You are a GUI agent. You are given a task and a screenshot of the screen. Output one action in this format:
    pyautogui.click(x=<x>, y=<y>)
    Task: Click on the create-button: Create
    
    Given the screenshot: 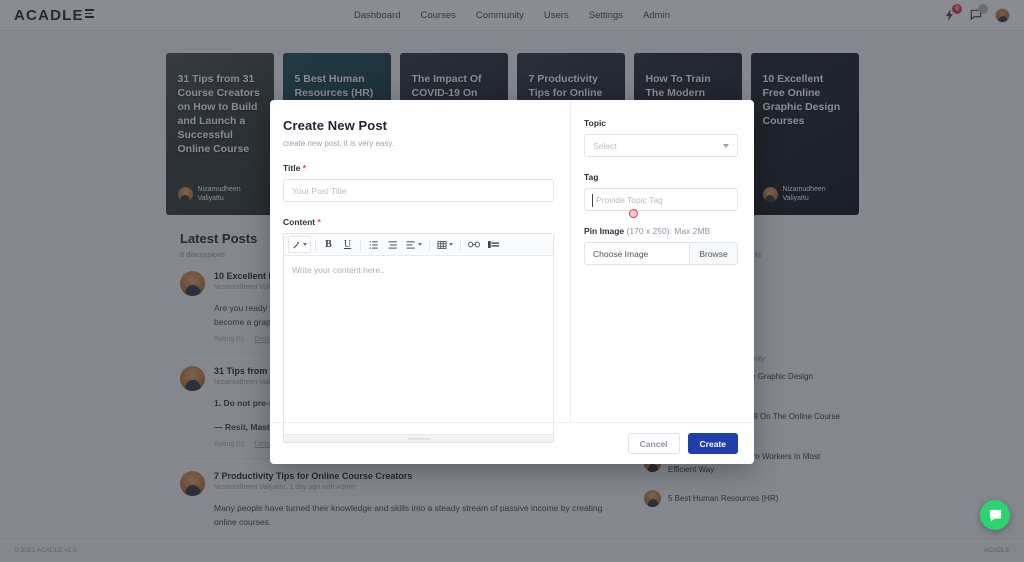 What is the action you would take?
    pyautogui.click(x=712, y=443)
    